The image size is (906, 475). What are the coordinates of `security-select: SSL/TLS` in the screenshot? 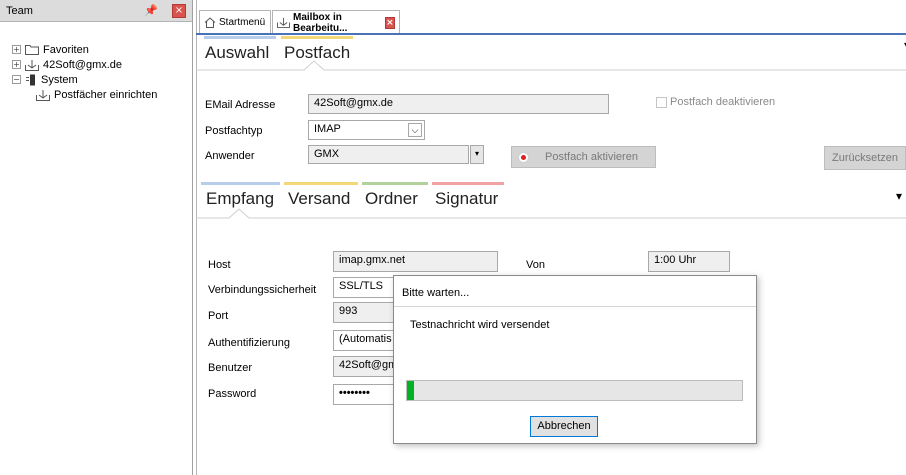 It's located at (364, 287).